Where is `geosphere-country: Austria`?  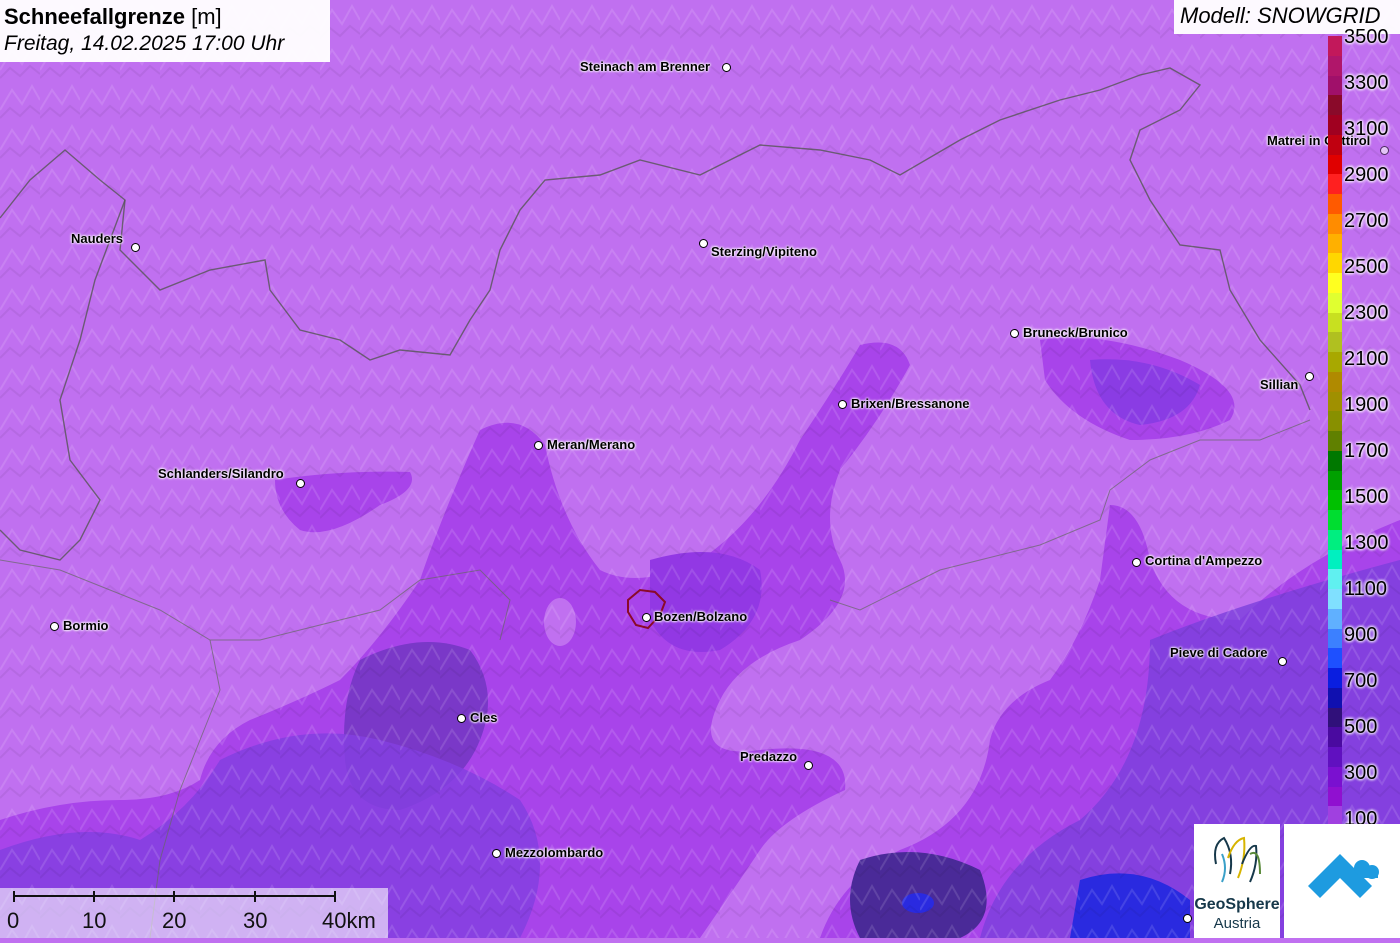 geosphere-country: Austria is located at coordinates (1237, 923).